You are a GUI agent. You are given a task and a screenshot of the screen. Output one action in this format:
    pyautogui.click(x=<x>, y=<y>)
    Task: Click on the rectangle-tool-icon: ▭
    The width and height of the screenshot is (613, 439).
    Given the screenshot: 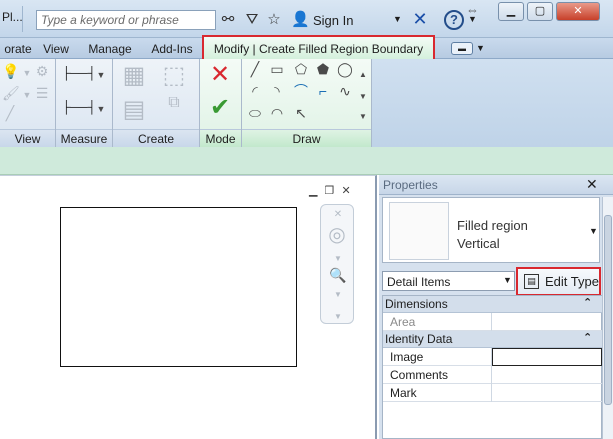 What is the action you would take?
    pyautogui.click(x=277, y=69)
    